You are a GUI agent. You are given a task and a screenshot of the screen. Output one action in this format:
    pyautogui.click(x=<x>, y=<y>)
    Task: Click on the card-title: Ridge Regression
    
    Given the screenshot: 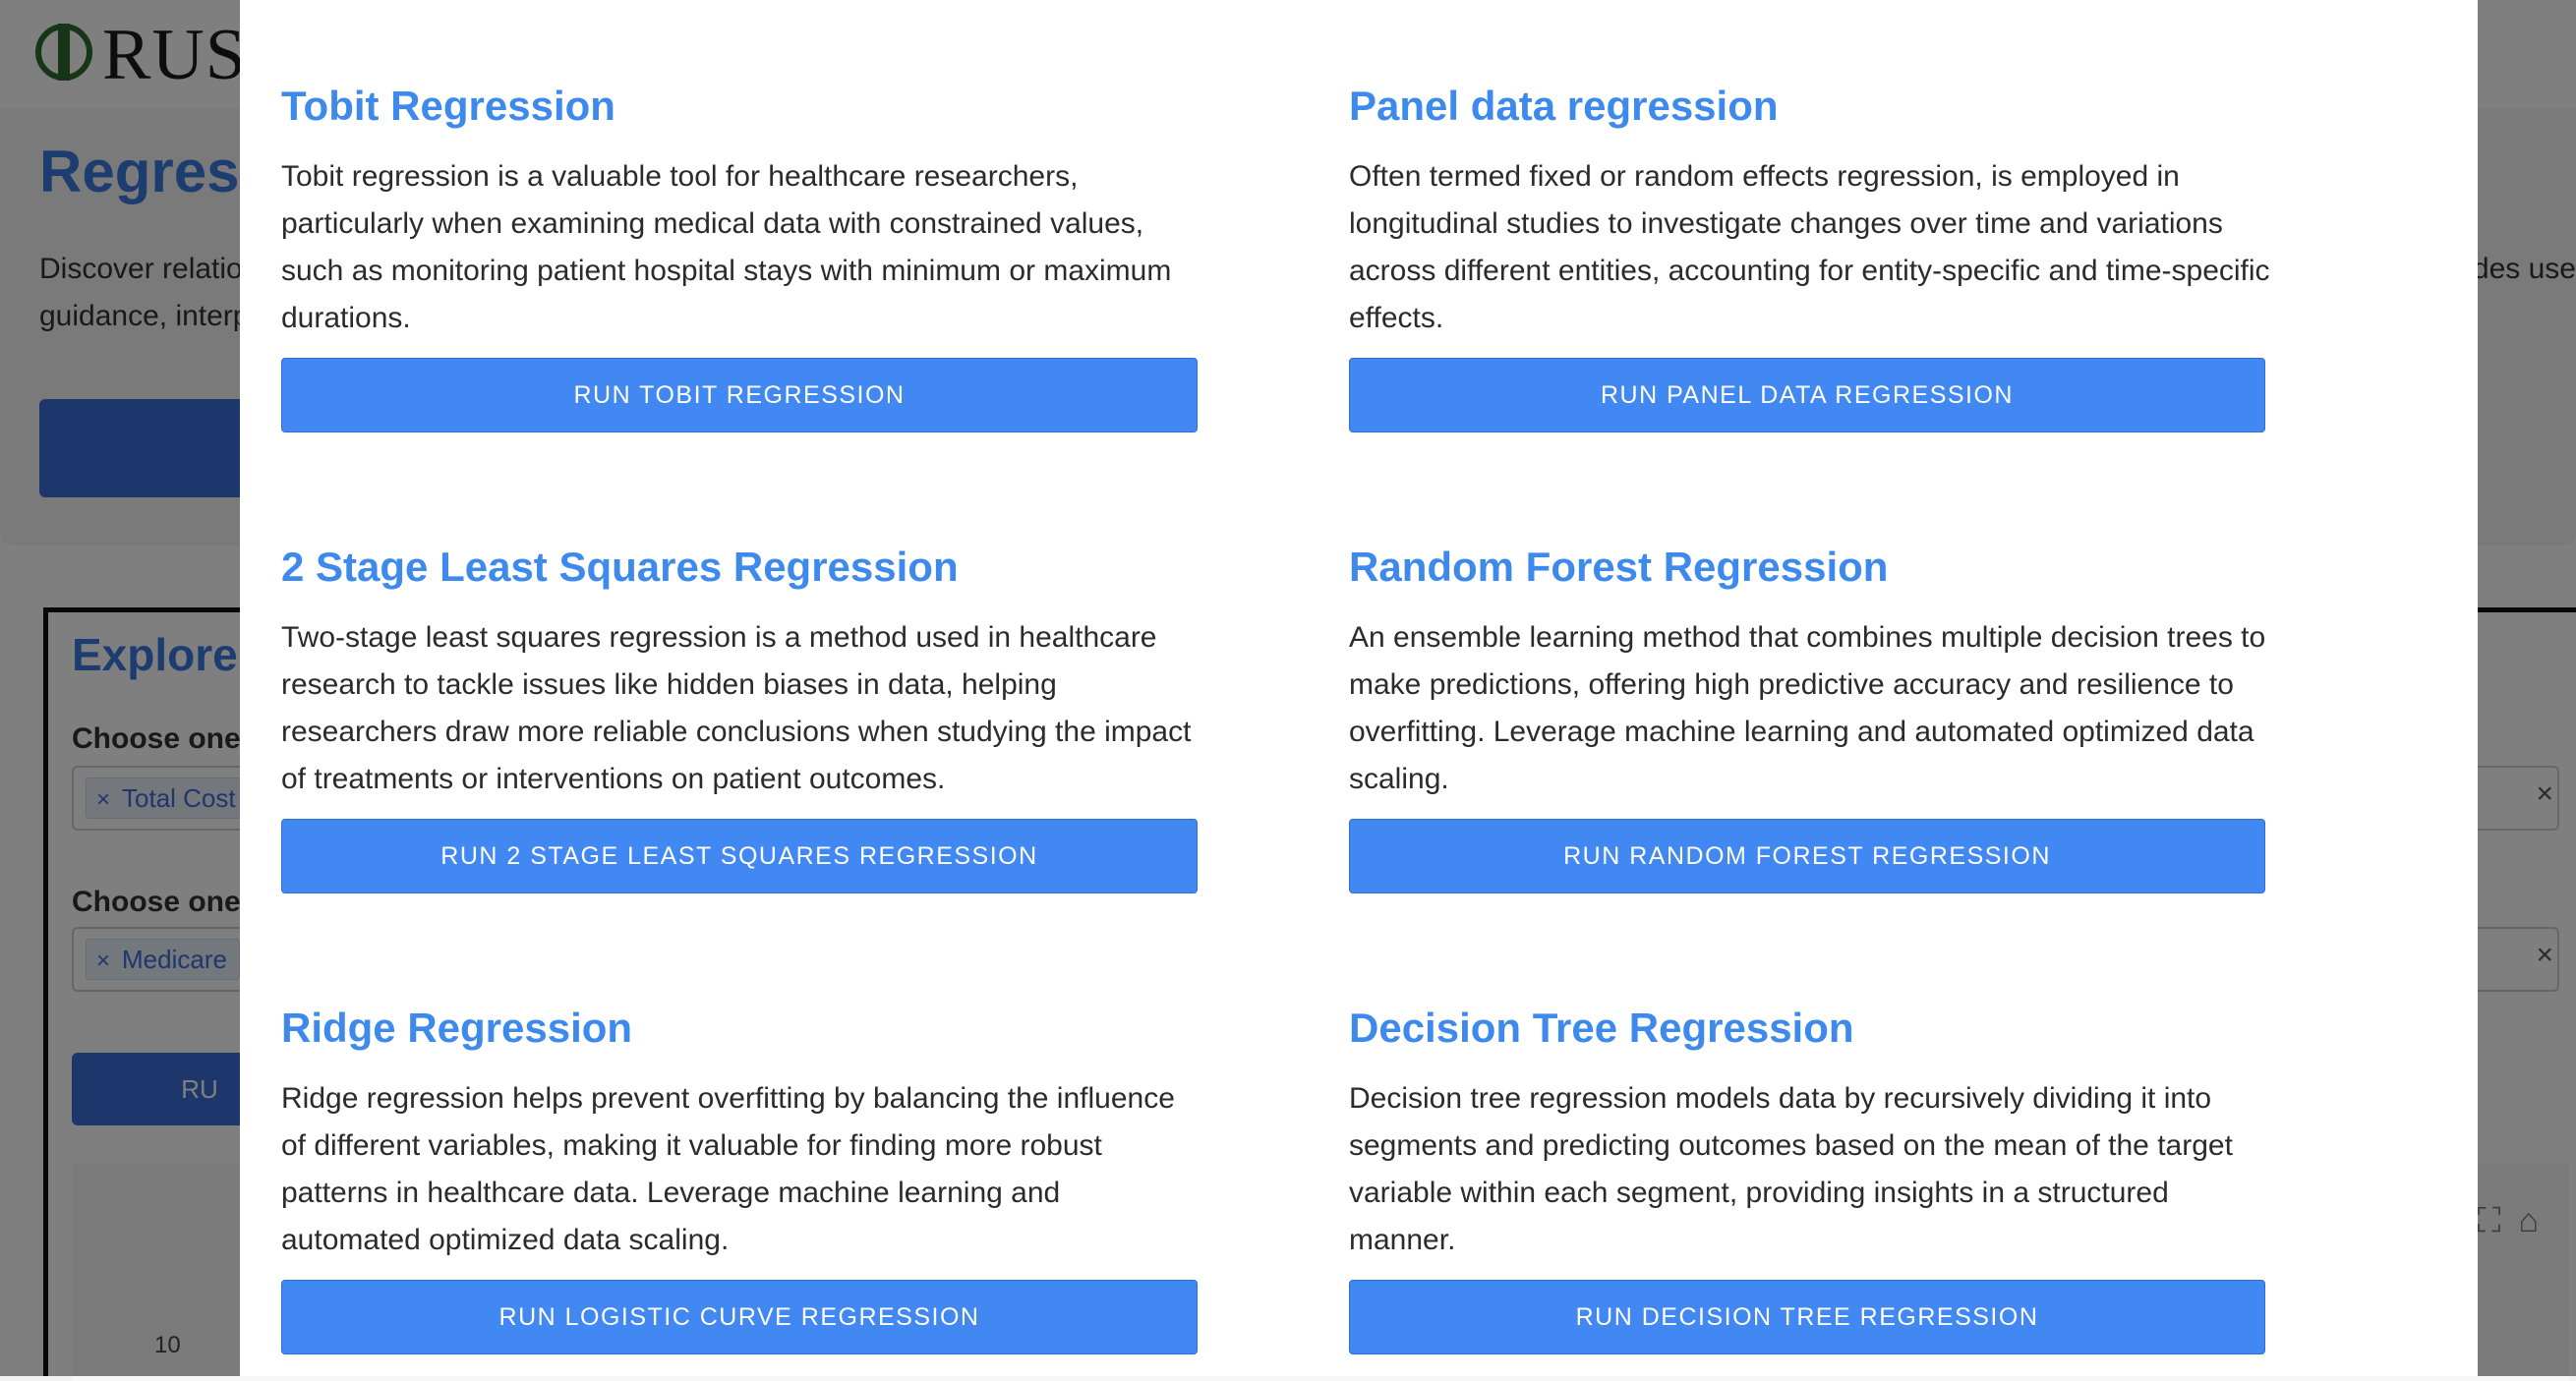 What is the action you would take?
    pyautogui.click(x=457, y=1028)
    